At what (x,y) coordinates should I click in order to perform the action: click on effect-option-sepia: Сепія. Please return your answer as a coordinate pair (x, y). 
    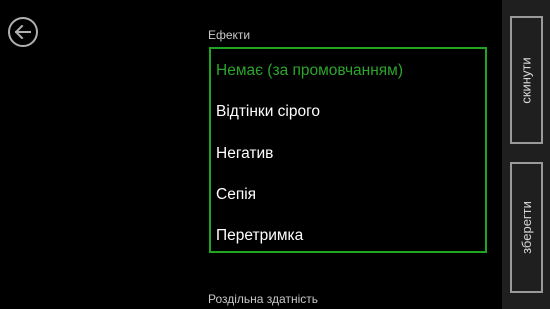
    Looking at the image, I should click on (236, 195).